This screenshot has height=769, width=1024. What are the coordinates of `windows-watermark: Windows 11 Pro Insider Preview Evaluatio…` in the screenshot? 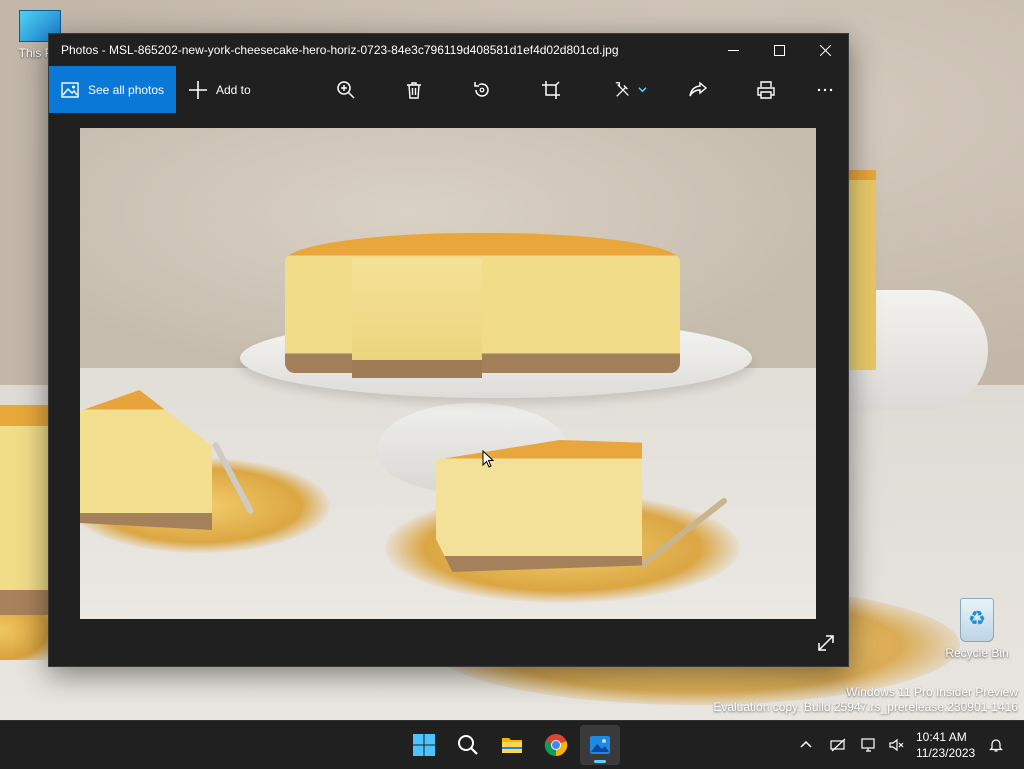 It's located at (865, 700).